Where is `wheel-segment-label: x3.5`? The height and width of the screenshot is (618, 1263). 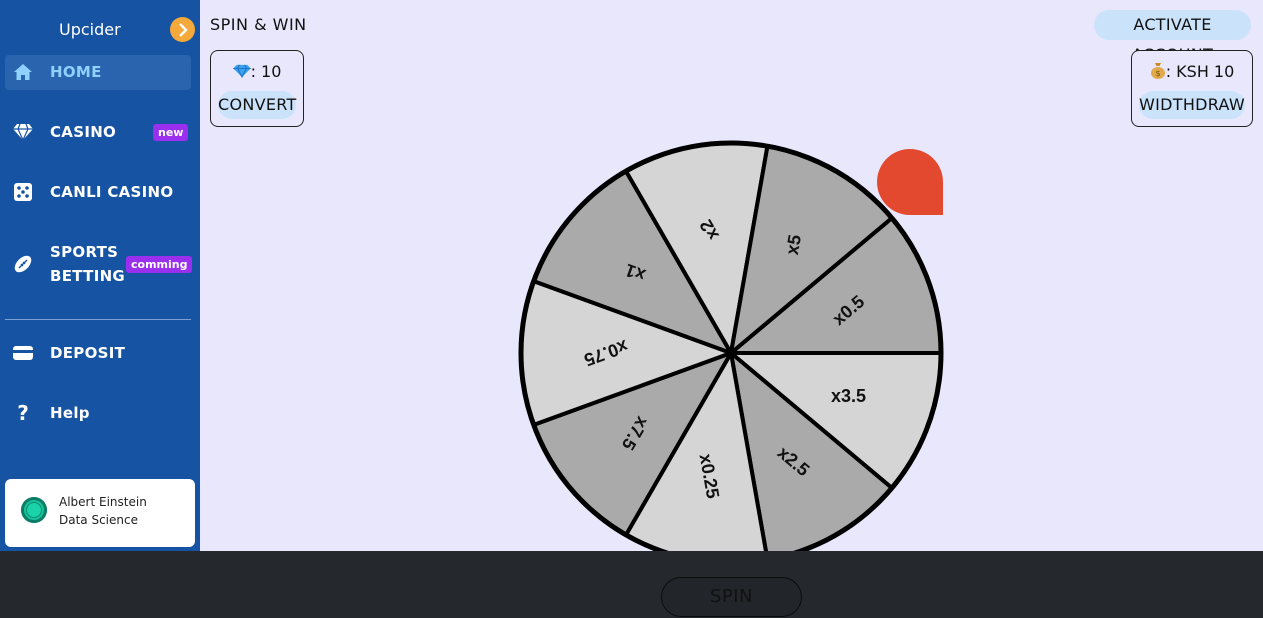
wheel-segment-label: x3.5 is located at coordinates (848, 396).